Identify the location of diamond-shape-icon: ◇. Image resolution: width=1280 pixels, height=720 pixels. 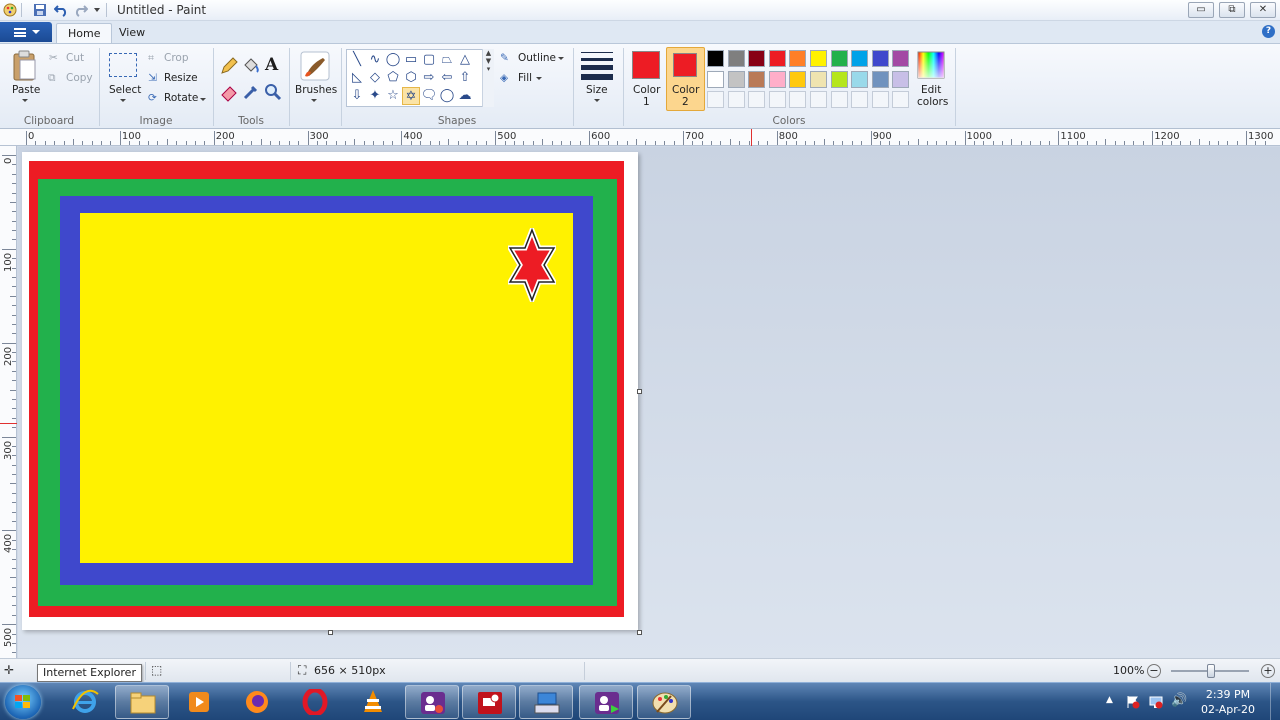
(375, 78).